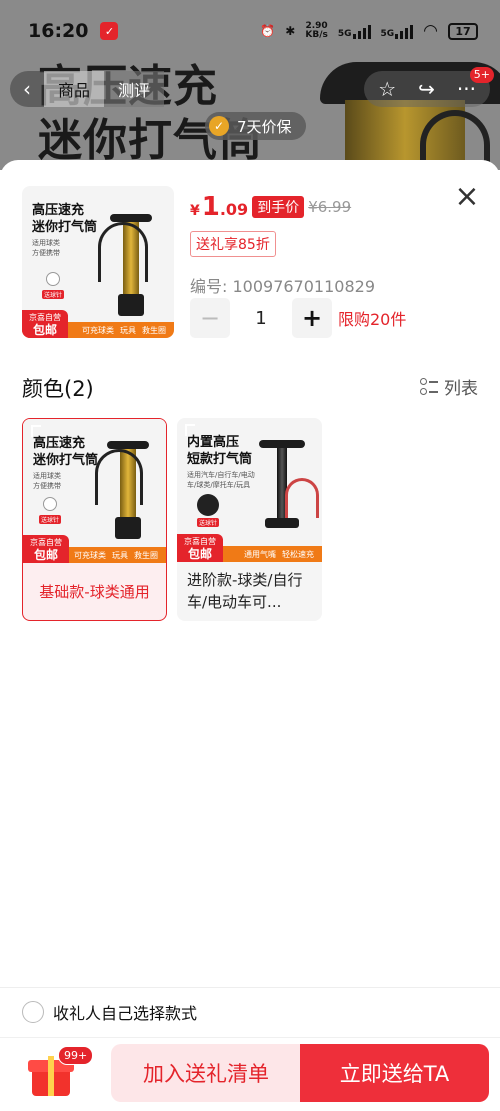 The width and height of the screenshot is (500, 1111). What do you see at coordinates (58, 389) in the screenshot?
I see `color-section-title: 颜色(2)` at bounding box center [58, 389].